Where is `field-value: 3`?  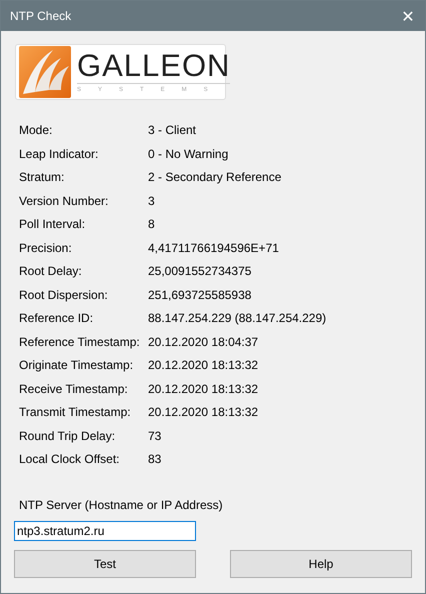
field-value: 3 is located at coordinates (151, 200).